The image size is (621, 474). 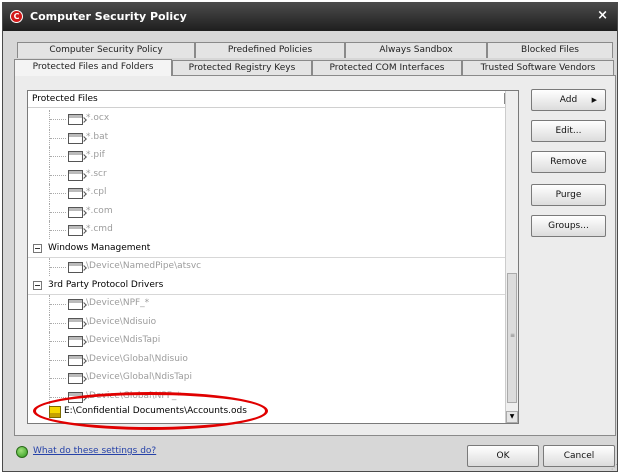 I want to click on document-icon, so click(x=55, y=412).